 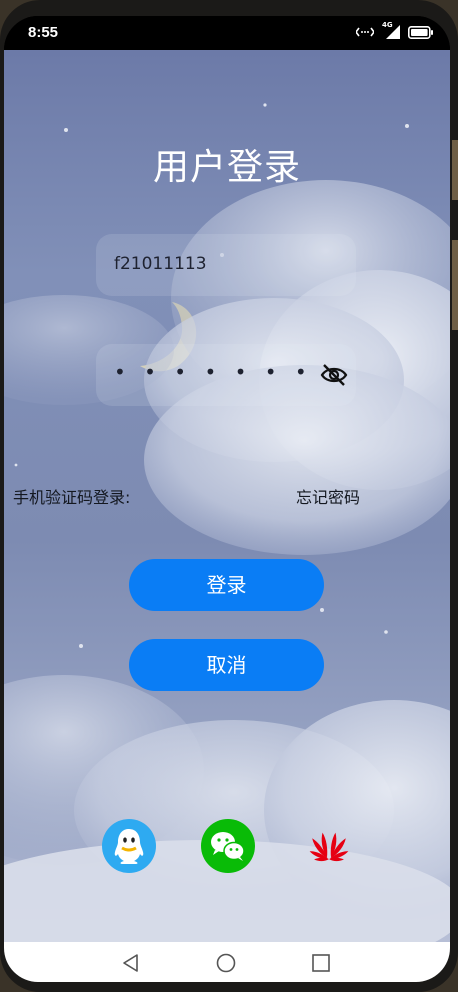 I want to click on username-value: f21011113, so click(x=160, y=264).